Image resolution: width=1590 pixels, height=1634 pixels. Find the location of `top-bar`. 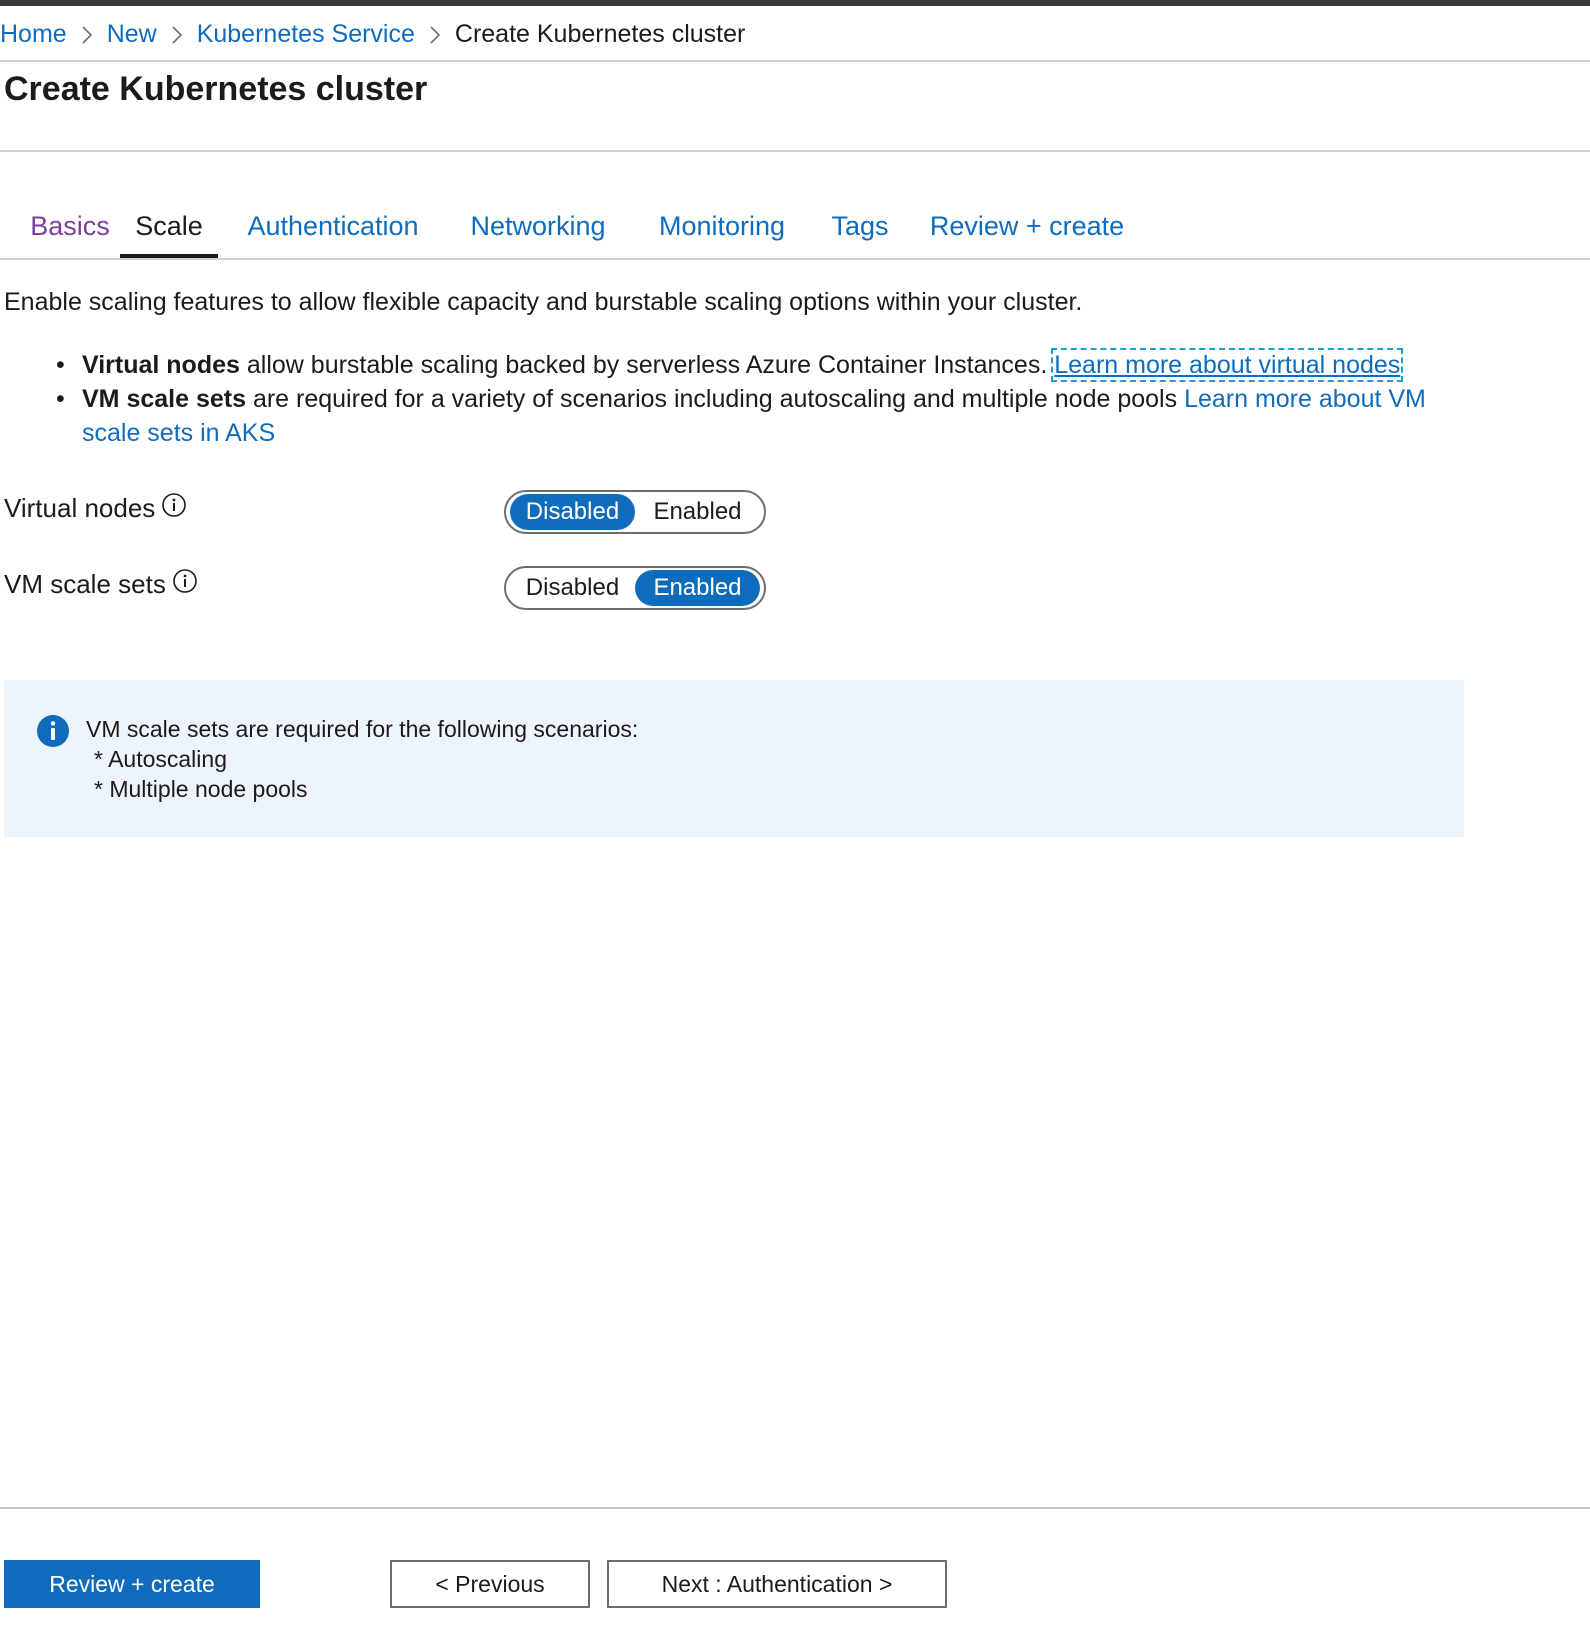

top-bar is located at coordinates (795, 3).